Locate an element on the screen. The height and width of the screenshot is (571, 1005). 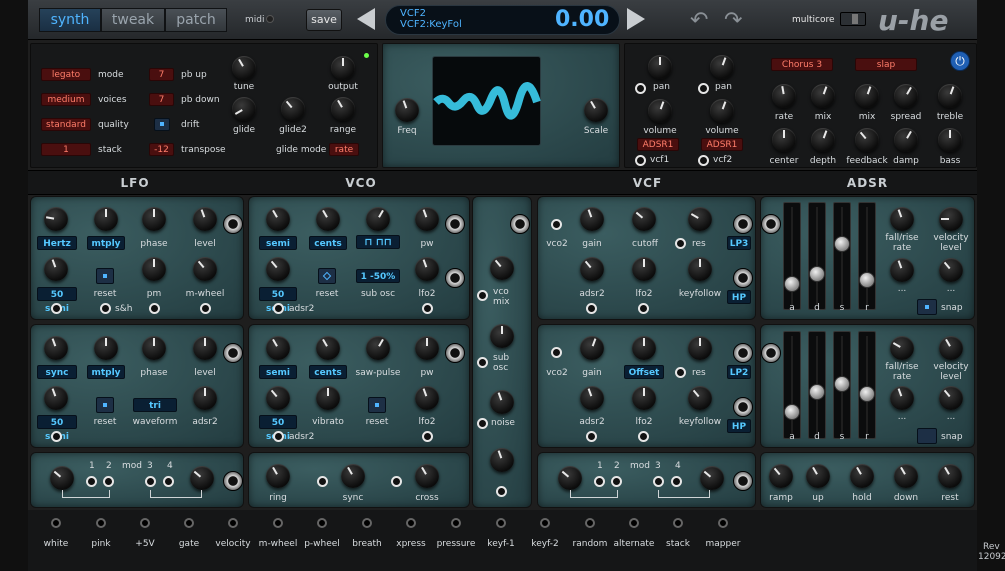
vco2-reset-button is located at coordinates (377, 405).